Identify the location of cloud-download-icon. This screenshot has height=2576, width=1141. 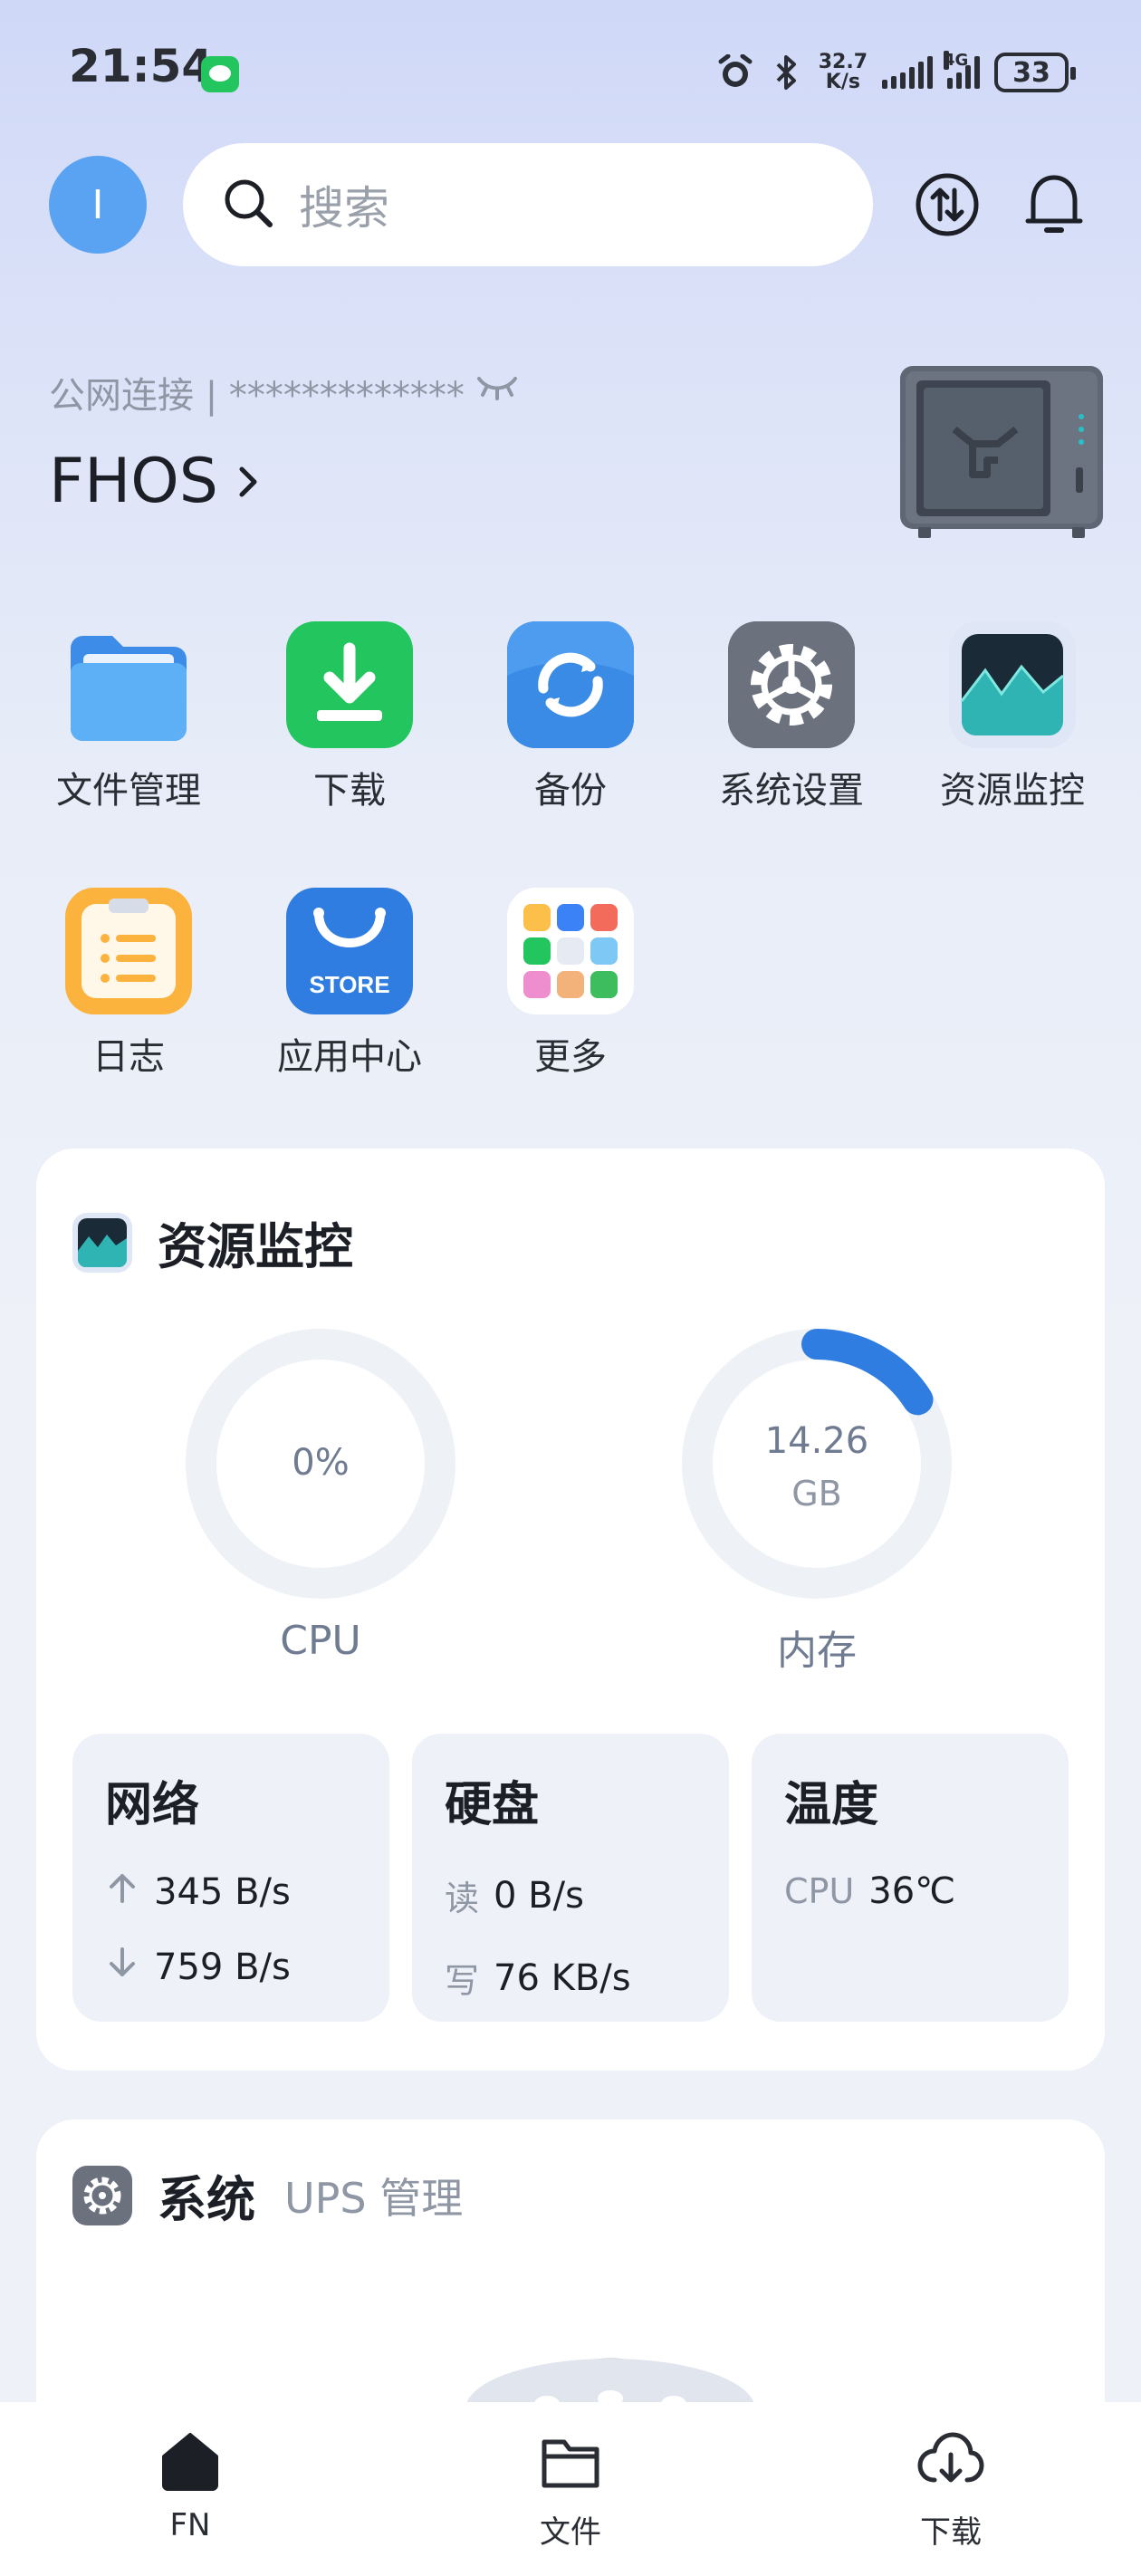
(950, 2462).